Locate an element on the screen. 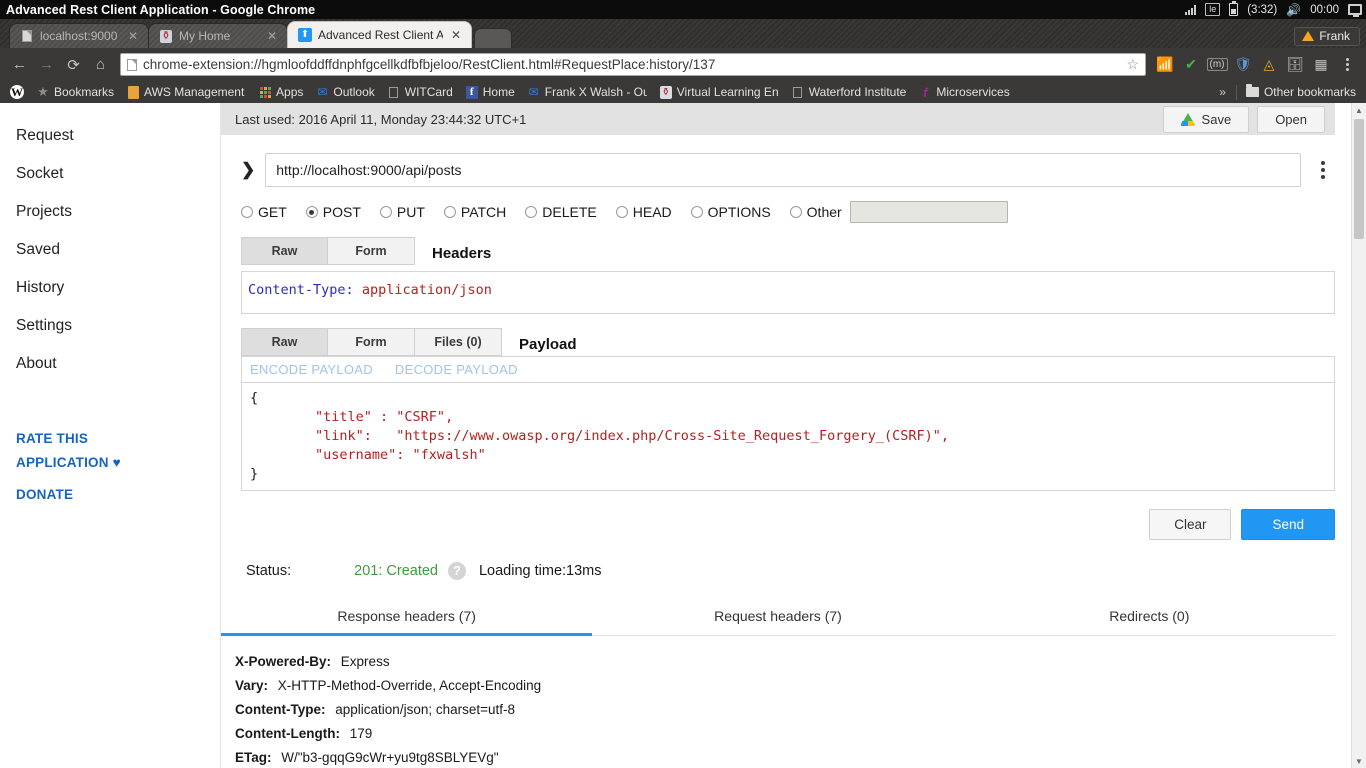  bookmark-item: Apps is located at coordinates (280, 92).